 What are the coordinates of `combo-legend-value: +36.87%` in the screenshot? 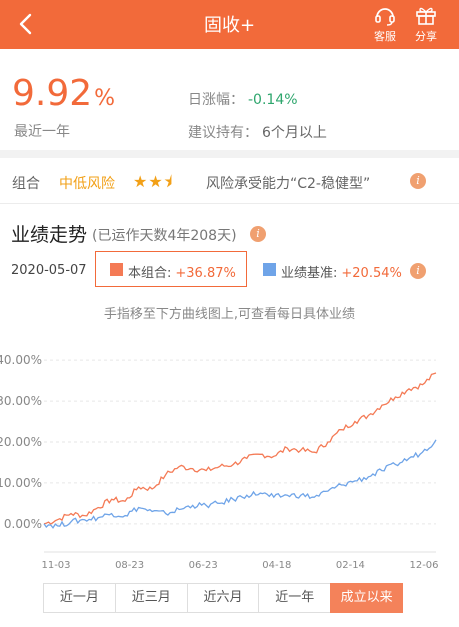 It's located at (205, 273).